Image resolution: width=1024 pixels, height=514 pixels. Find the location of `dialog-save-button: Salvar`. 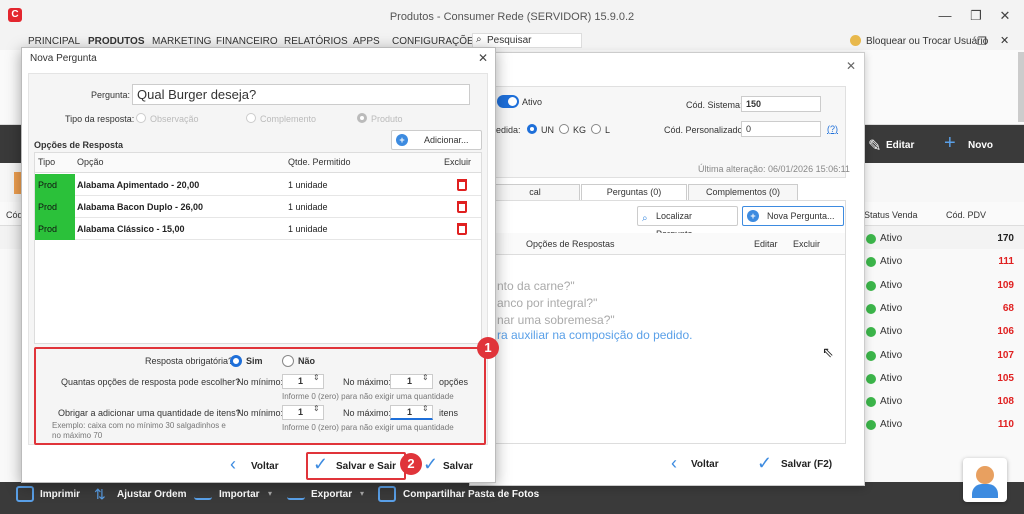

dialog-save-button: Salvar is located at coordinates (458, 466).